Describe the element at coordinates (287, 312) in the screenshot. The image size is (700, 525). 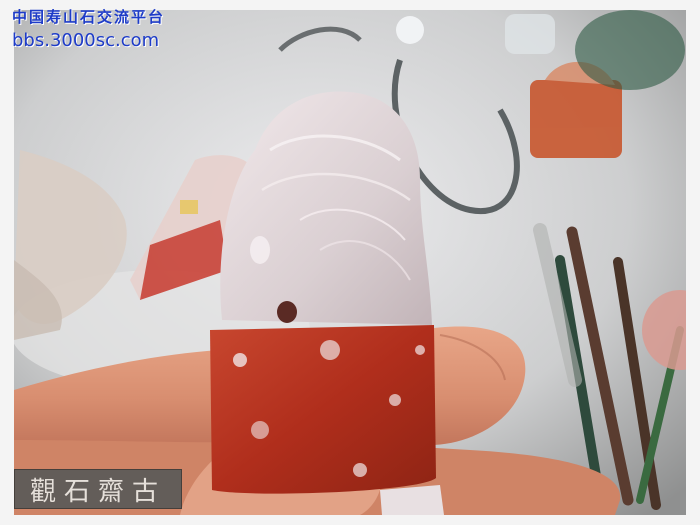
I see `seal-hole` at that location.